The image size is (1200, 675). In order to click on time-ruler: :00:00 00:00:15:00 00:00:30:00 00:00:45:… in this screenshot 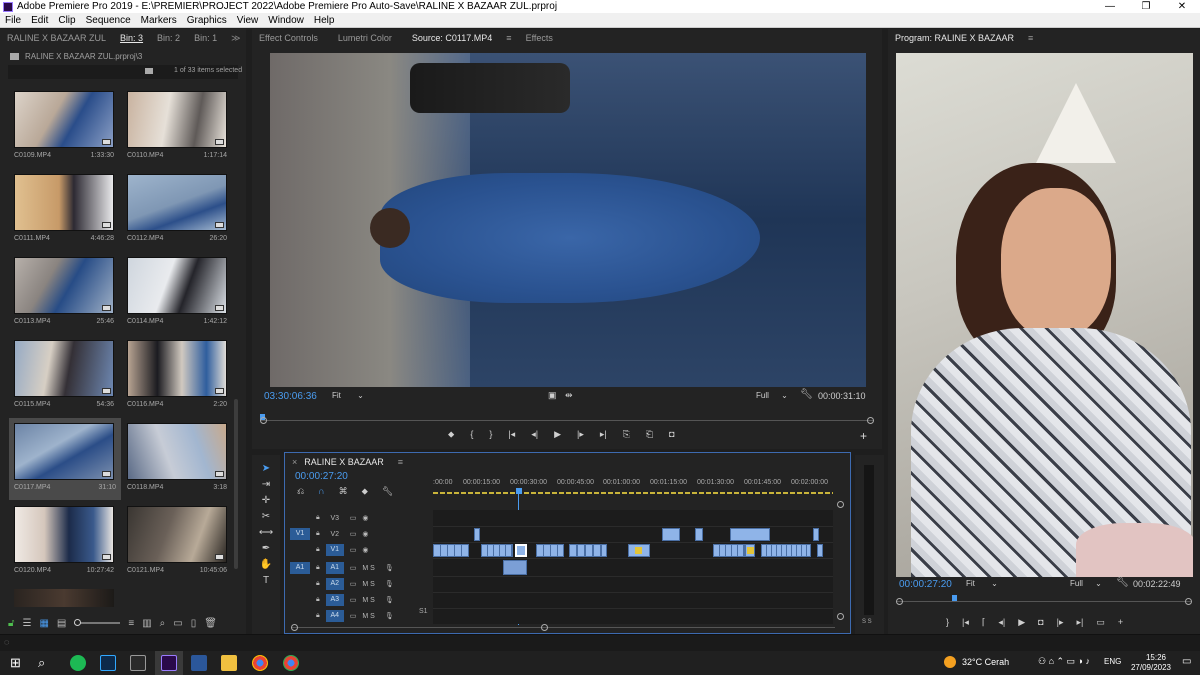, I will do `click(633, 489)`.